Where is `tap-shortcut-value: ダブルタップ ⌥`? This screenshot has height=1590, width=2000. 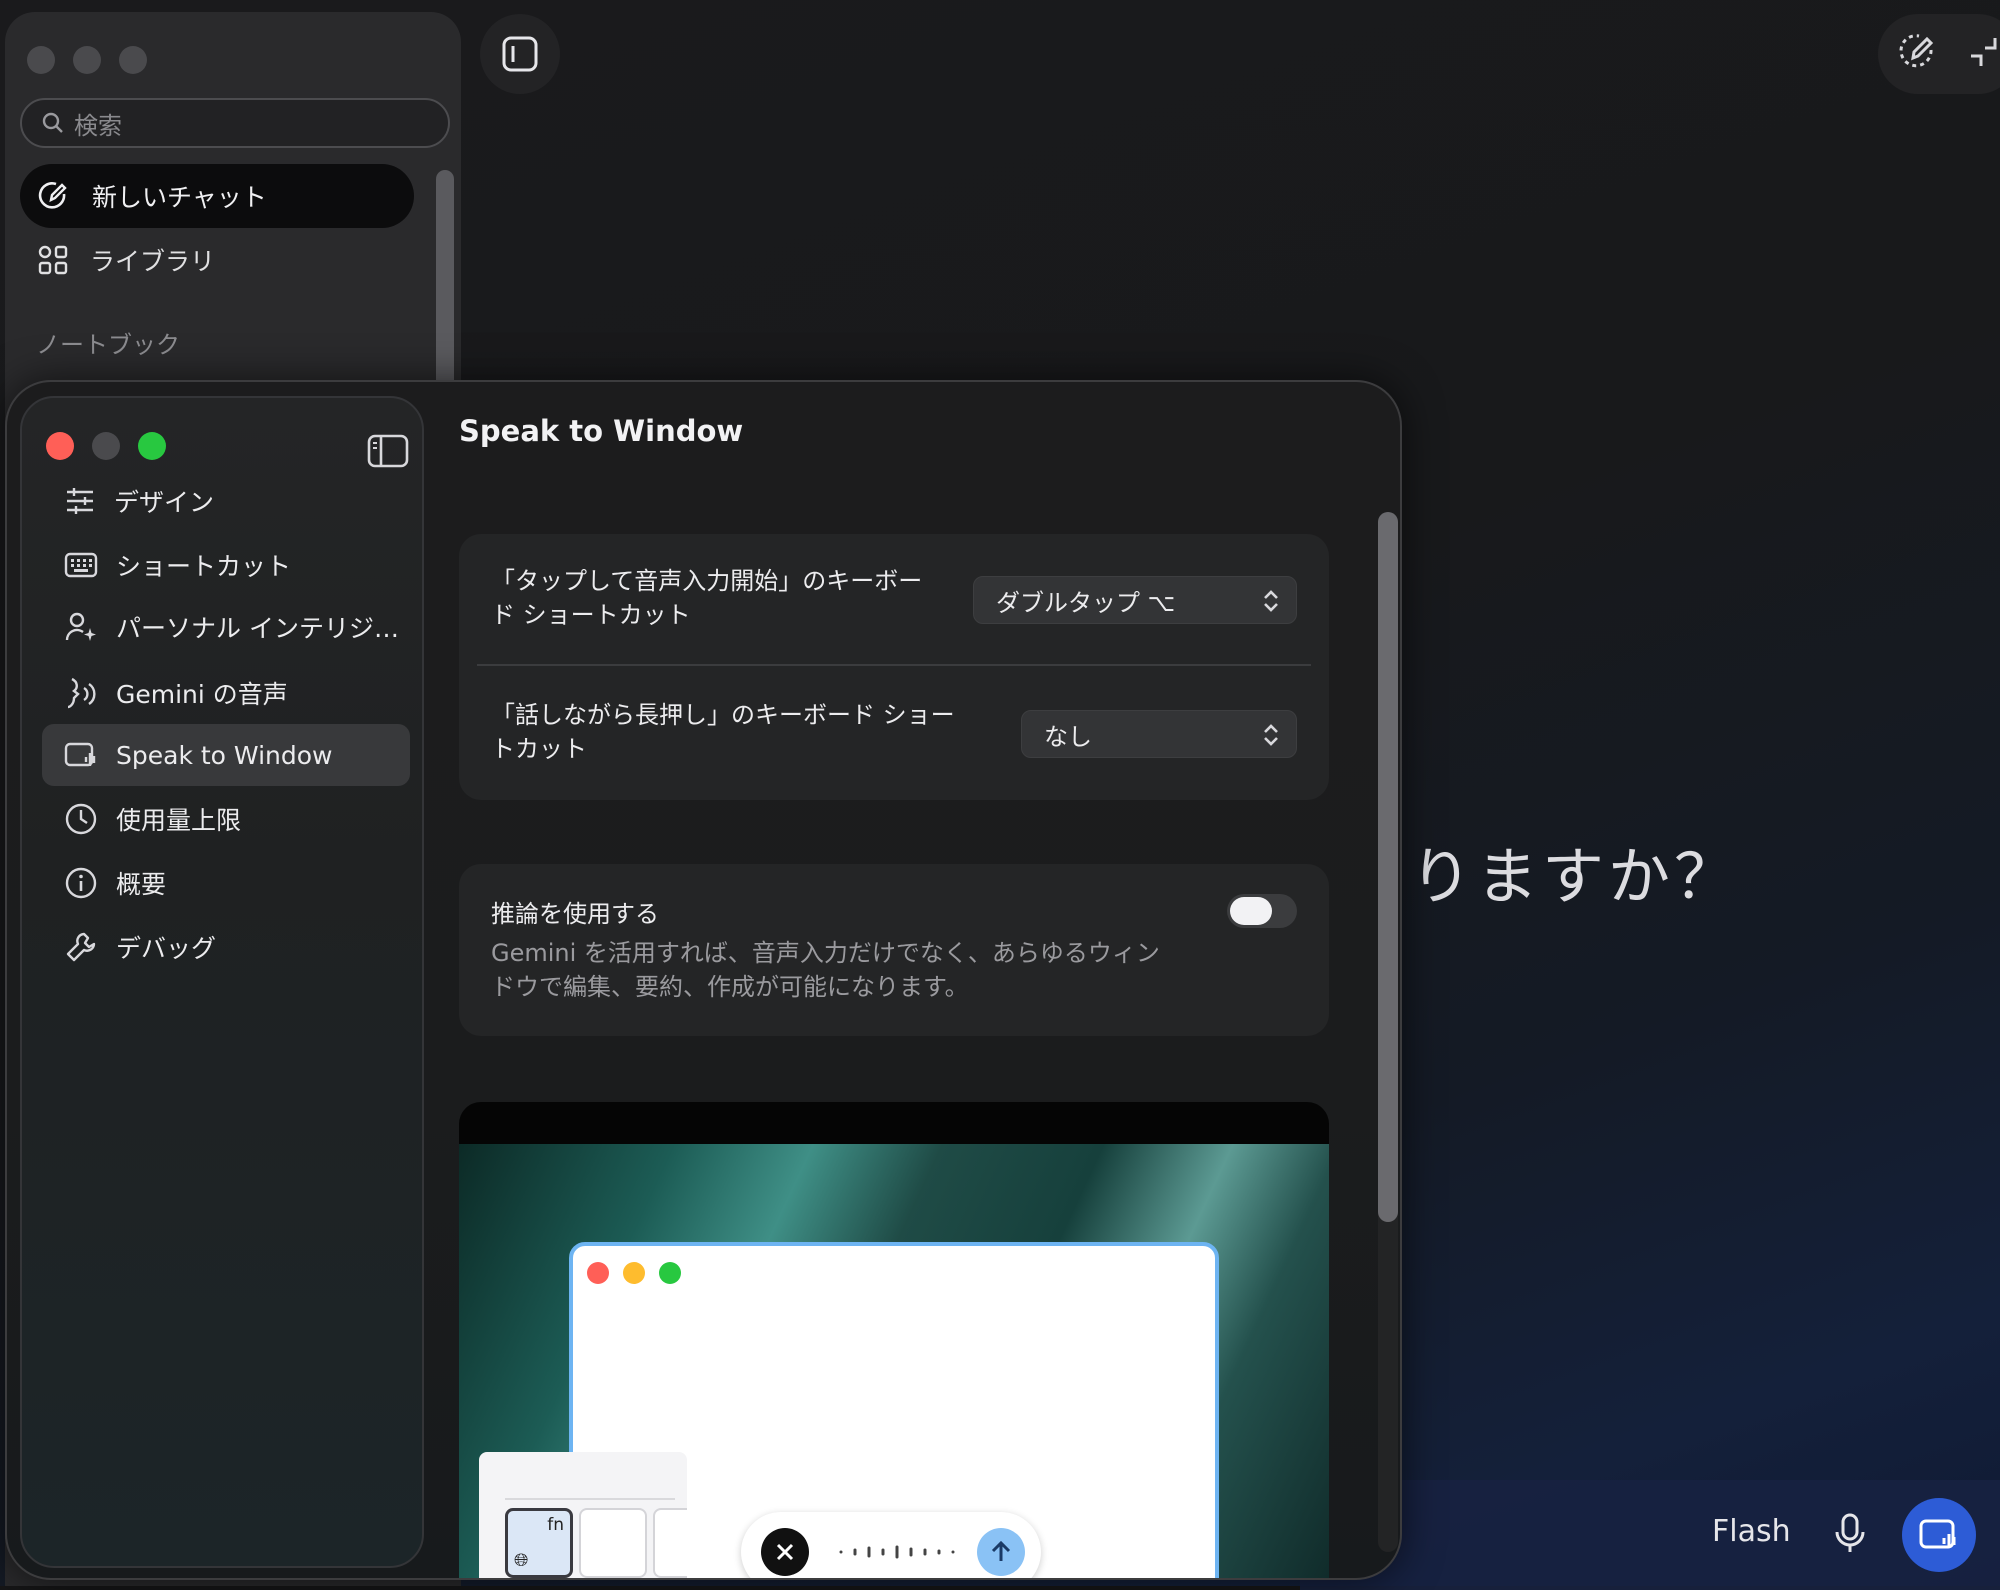 tap-shortcut-value: ダブルタップ ⌥ is located at coordinates (1086, 602).